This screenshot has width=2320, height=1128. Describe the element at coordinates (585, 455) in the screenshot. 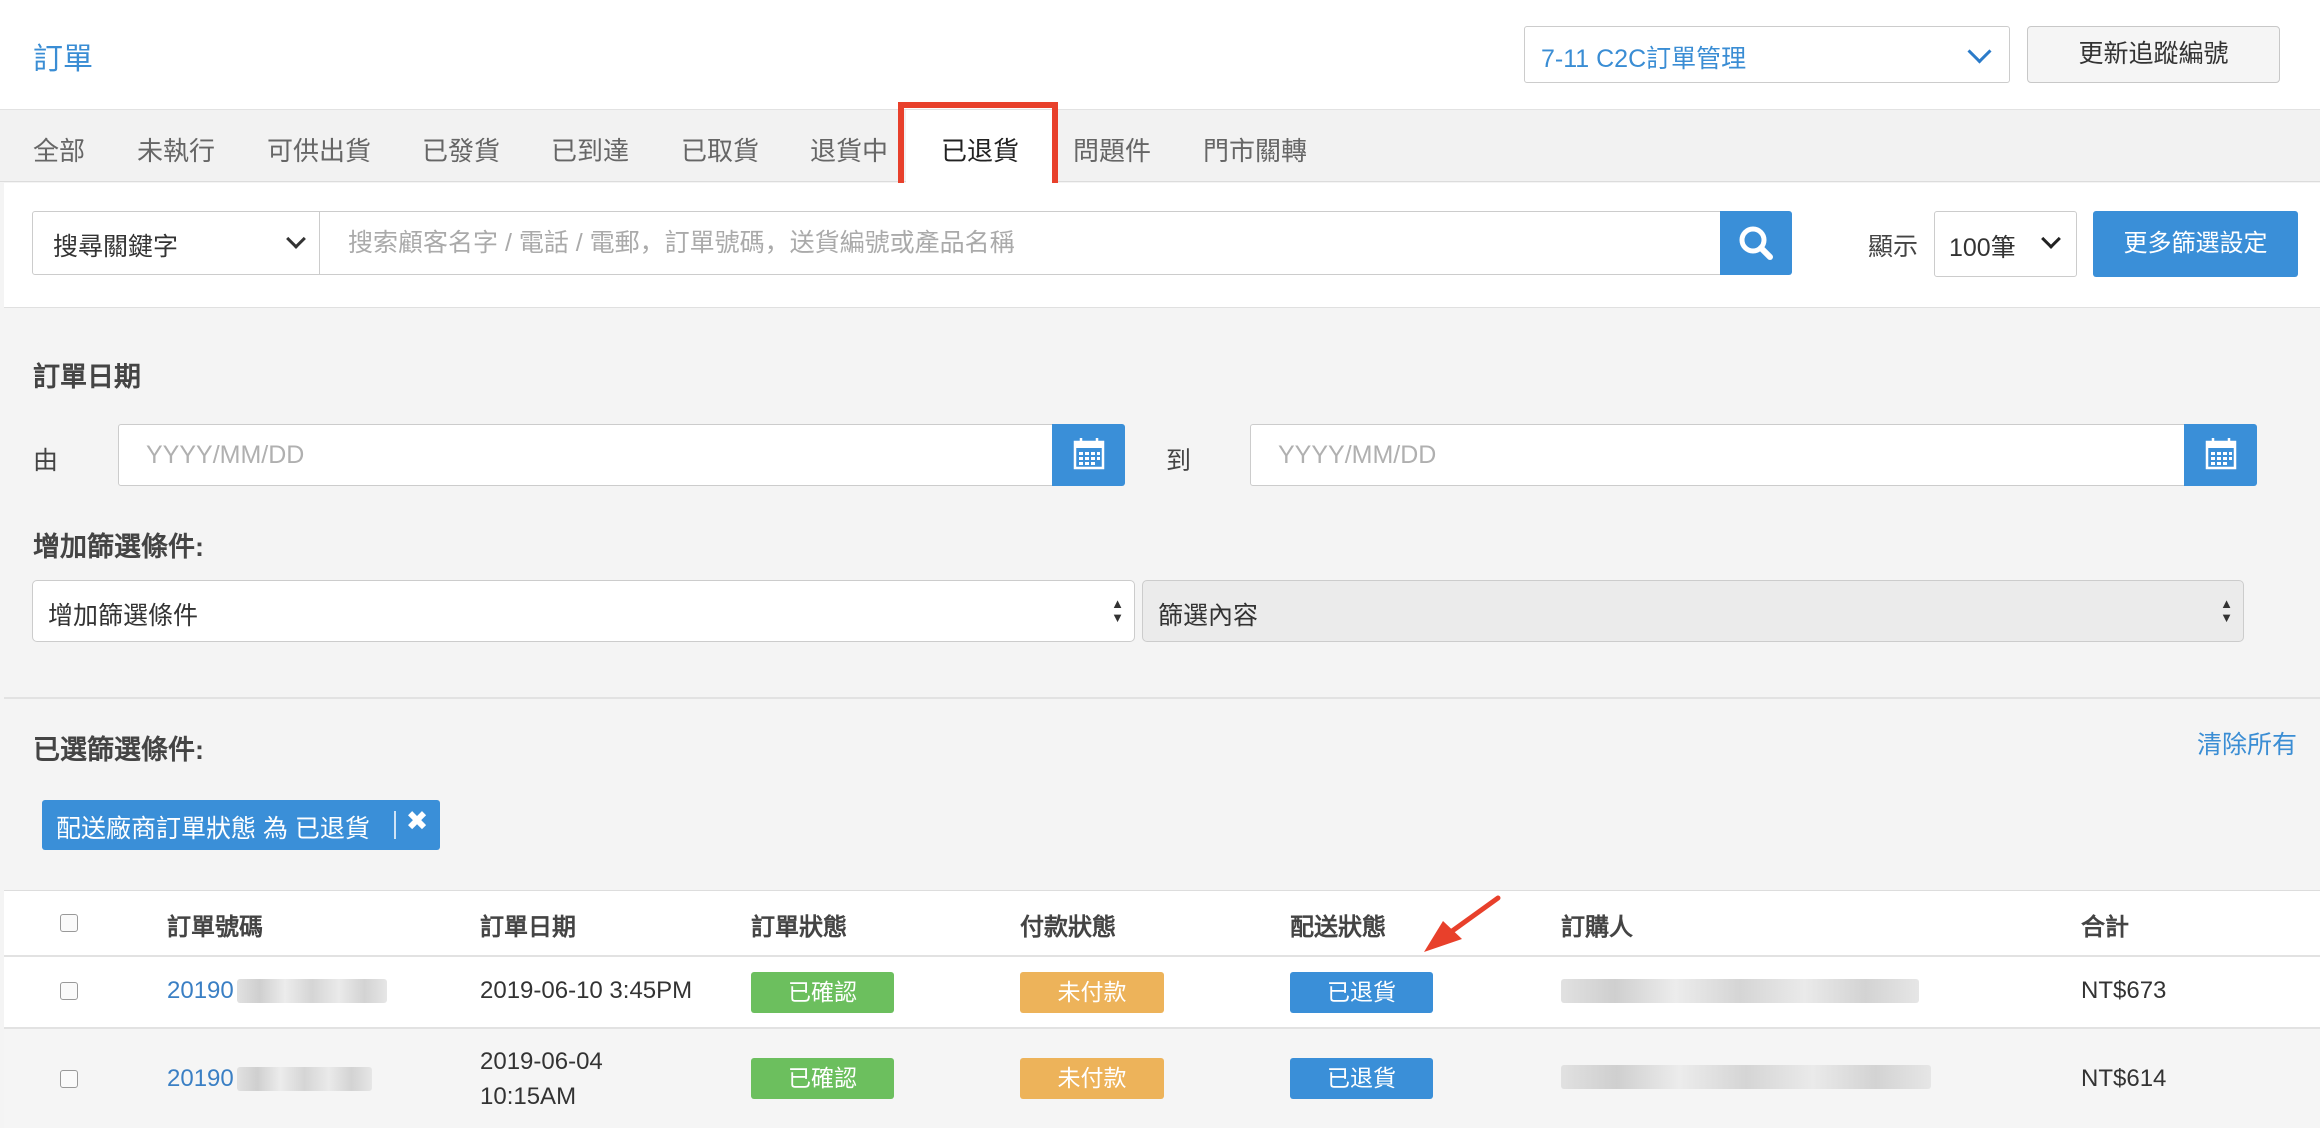

I see `date-from-input` at that location.